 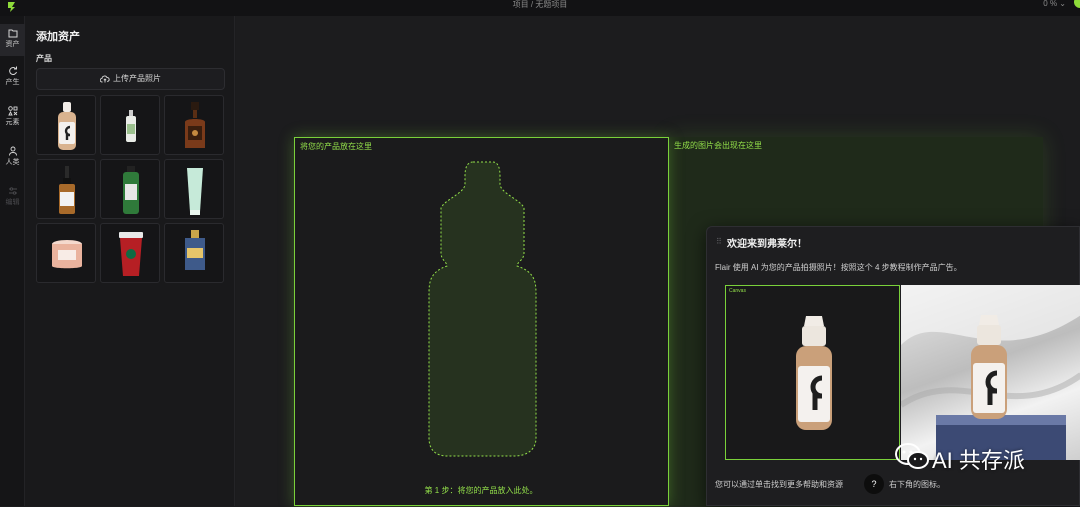 I want to click on rail-item-people: 人类, so click(x=12, y=160).